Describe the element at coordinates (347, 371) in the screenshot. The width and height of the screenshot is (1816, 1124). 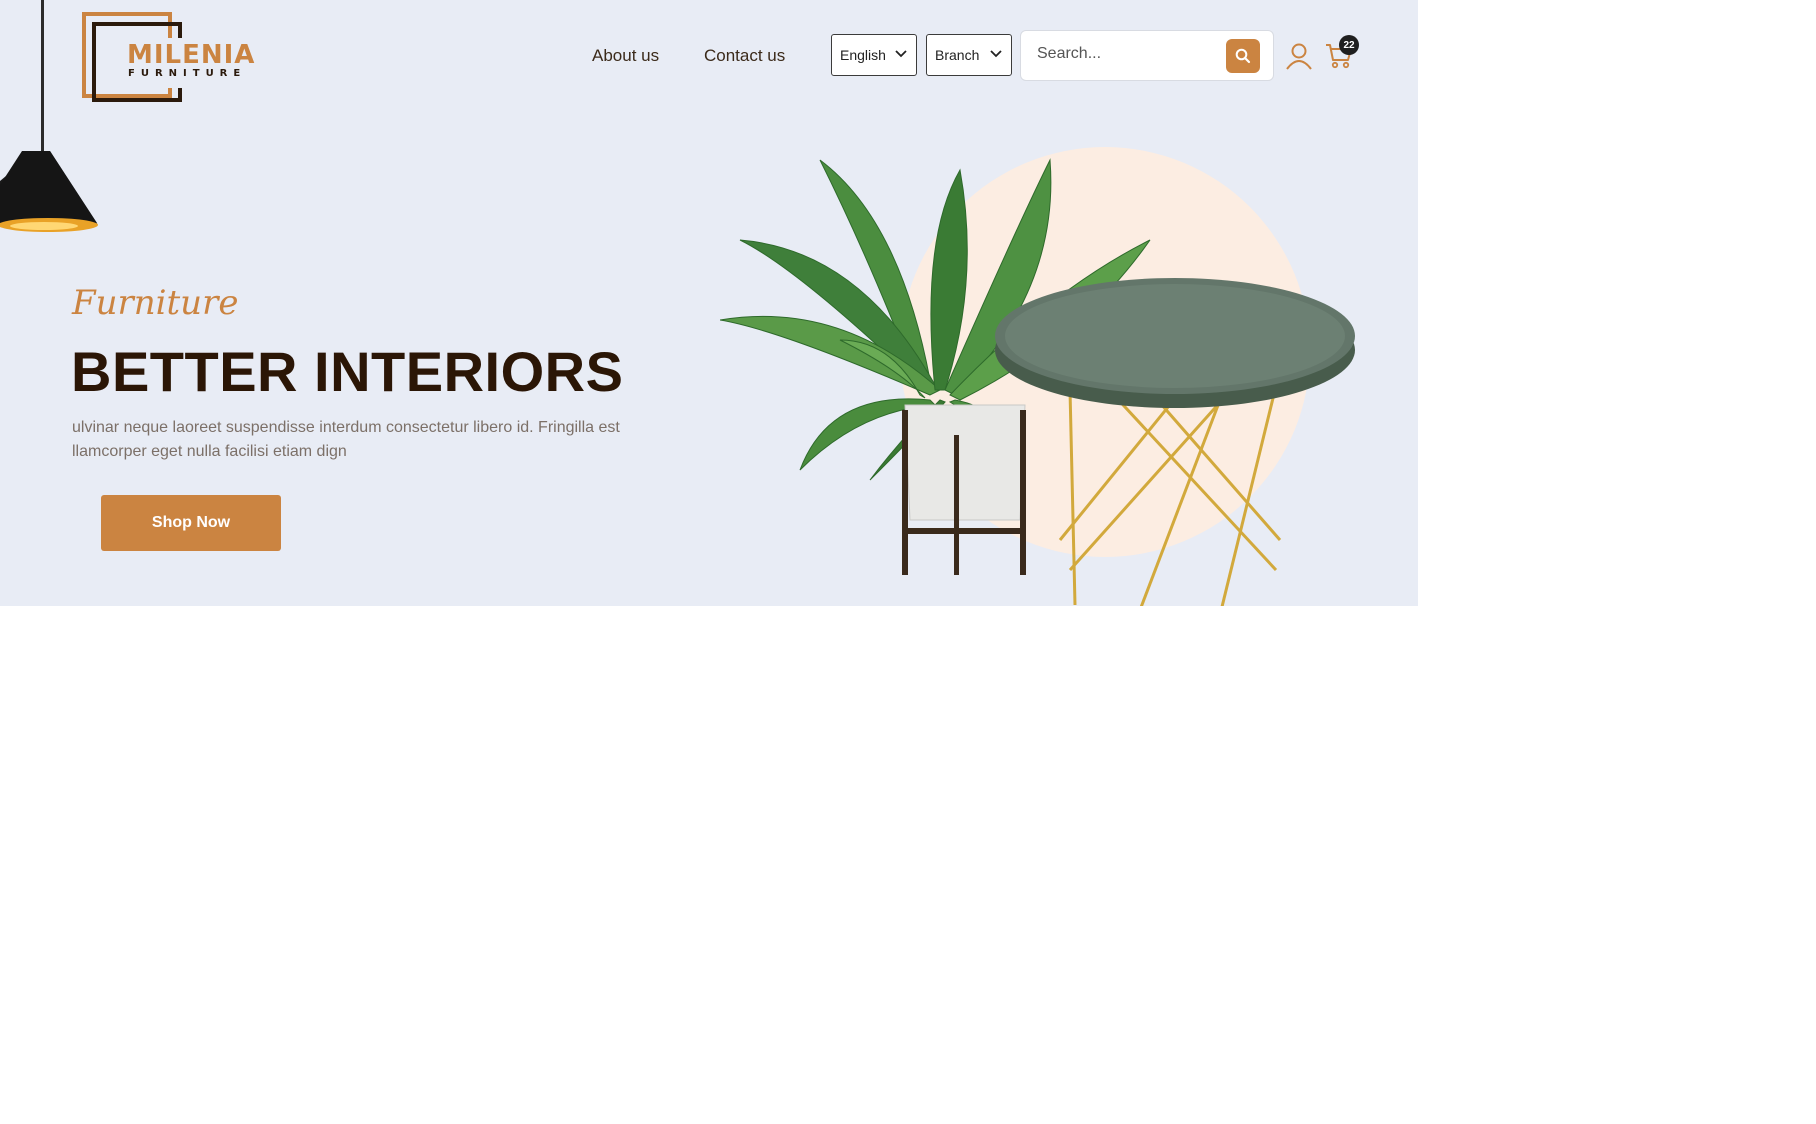
I see `hero-headline: BETTER INTERIORS` at that location.